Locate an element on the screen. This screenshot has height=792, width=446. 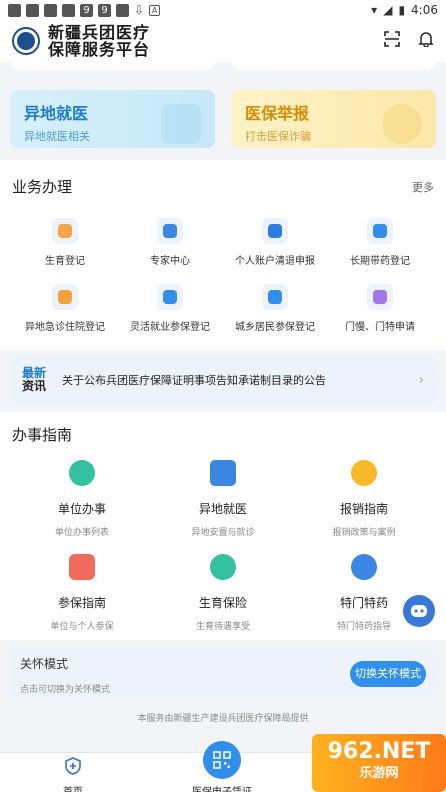
guide-title: 生育保险 is located at coordinates (222, 603).